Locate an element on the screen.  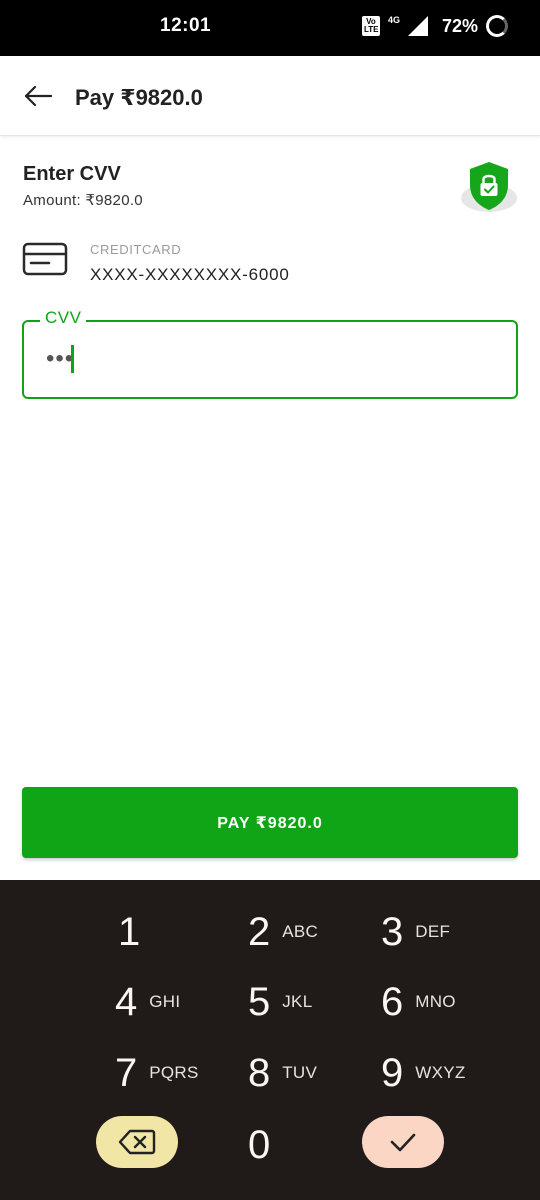
card-type-label: CREDITCARD is located at coordinates (136, 249).